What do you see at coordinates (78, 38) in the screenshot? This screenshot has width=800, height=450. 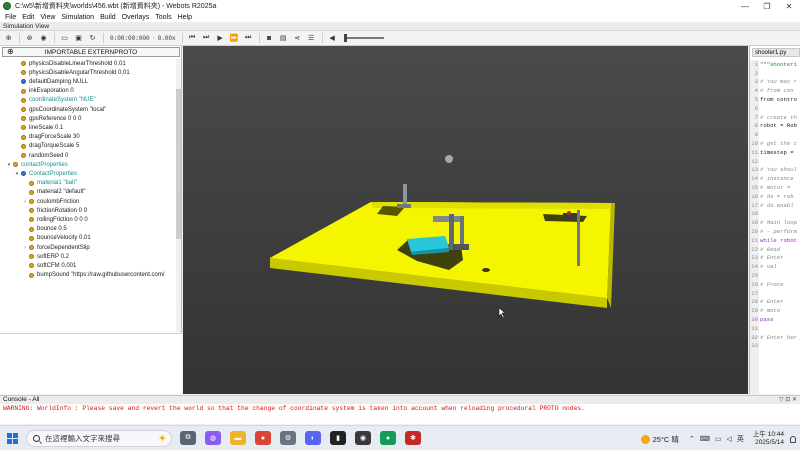 I see `save-world-button: ▣` at bounding box center [78, 38].